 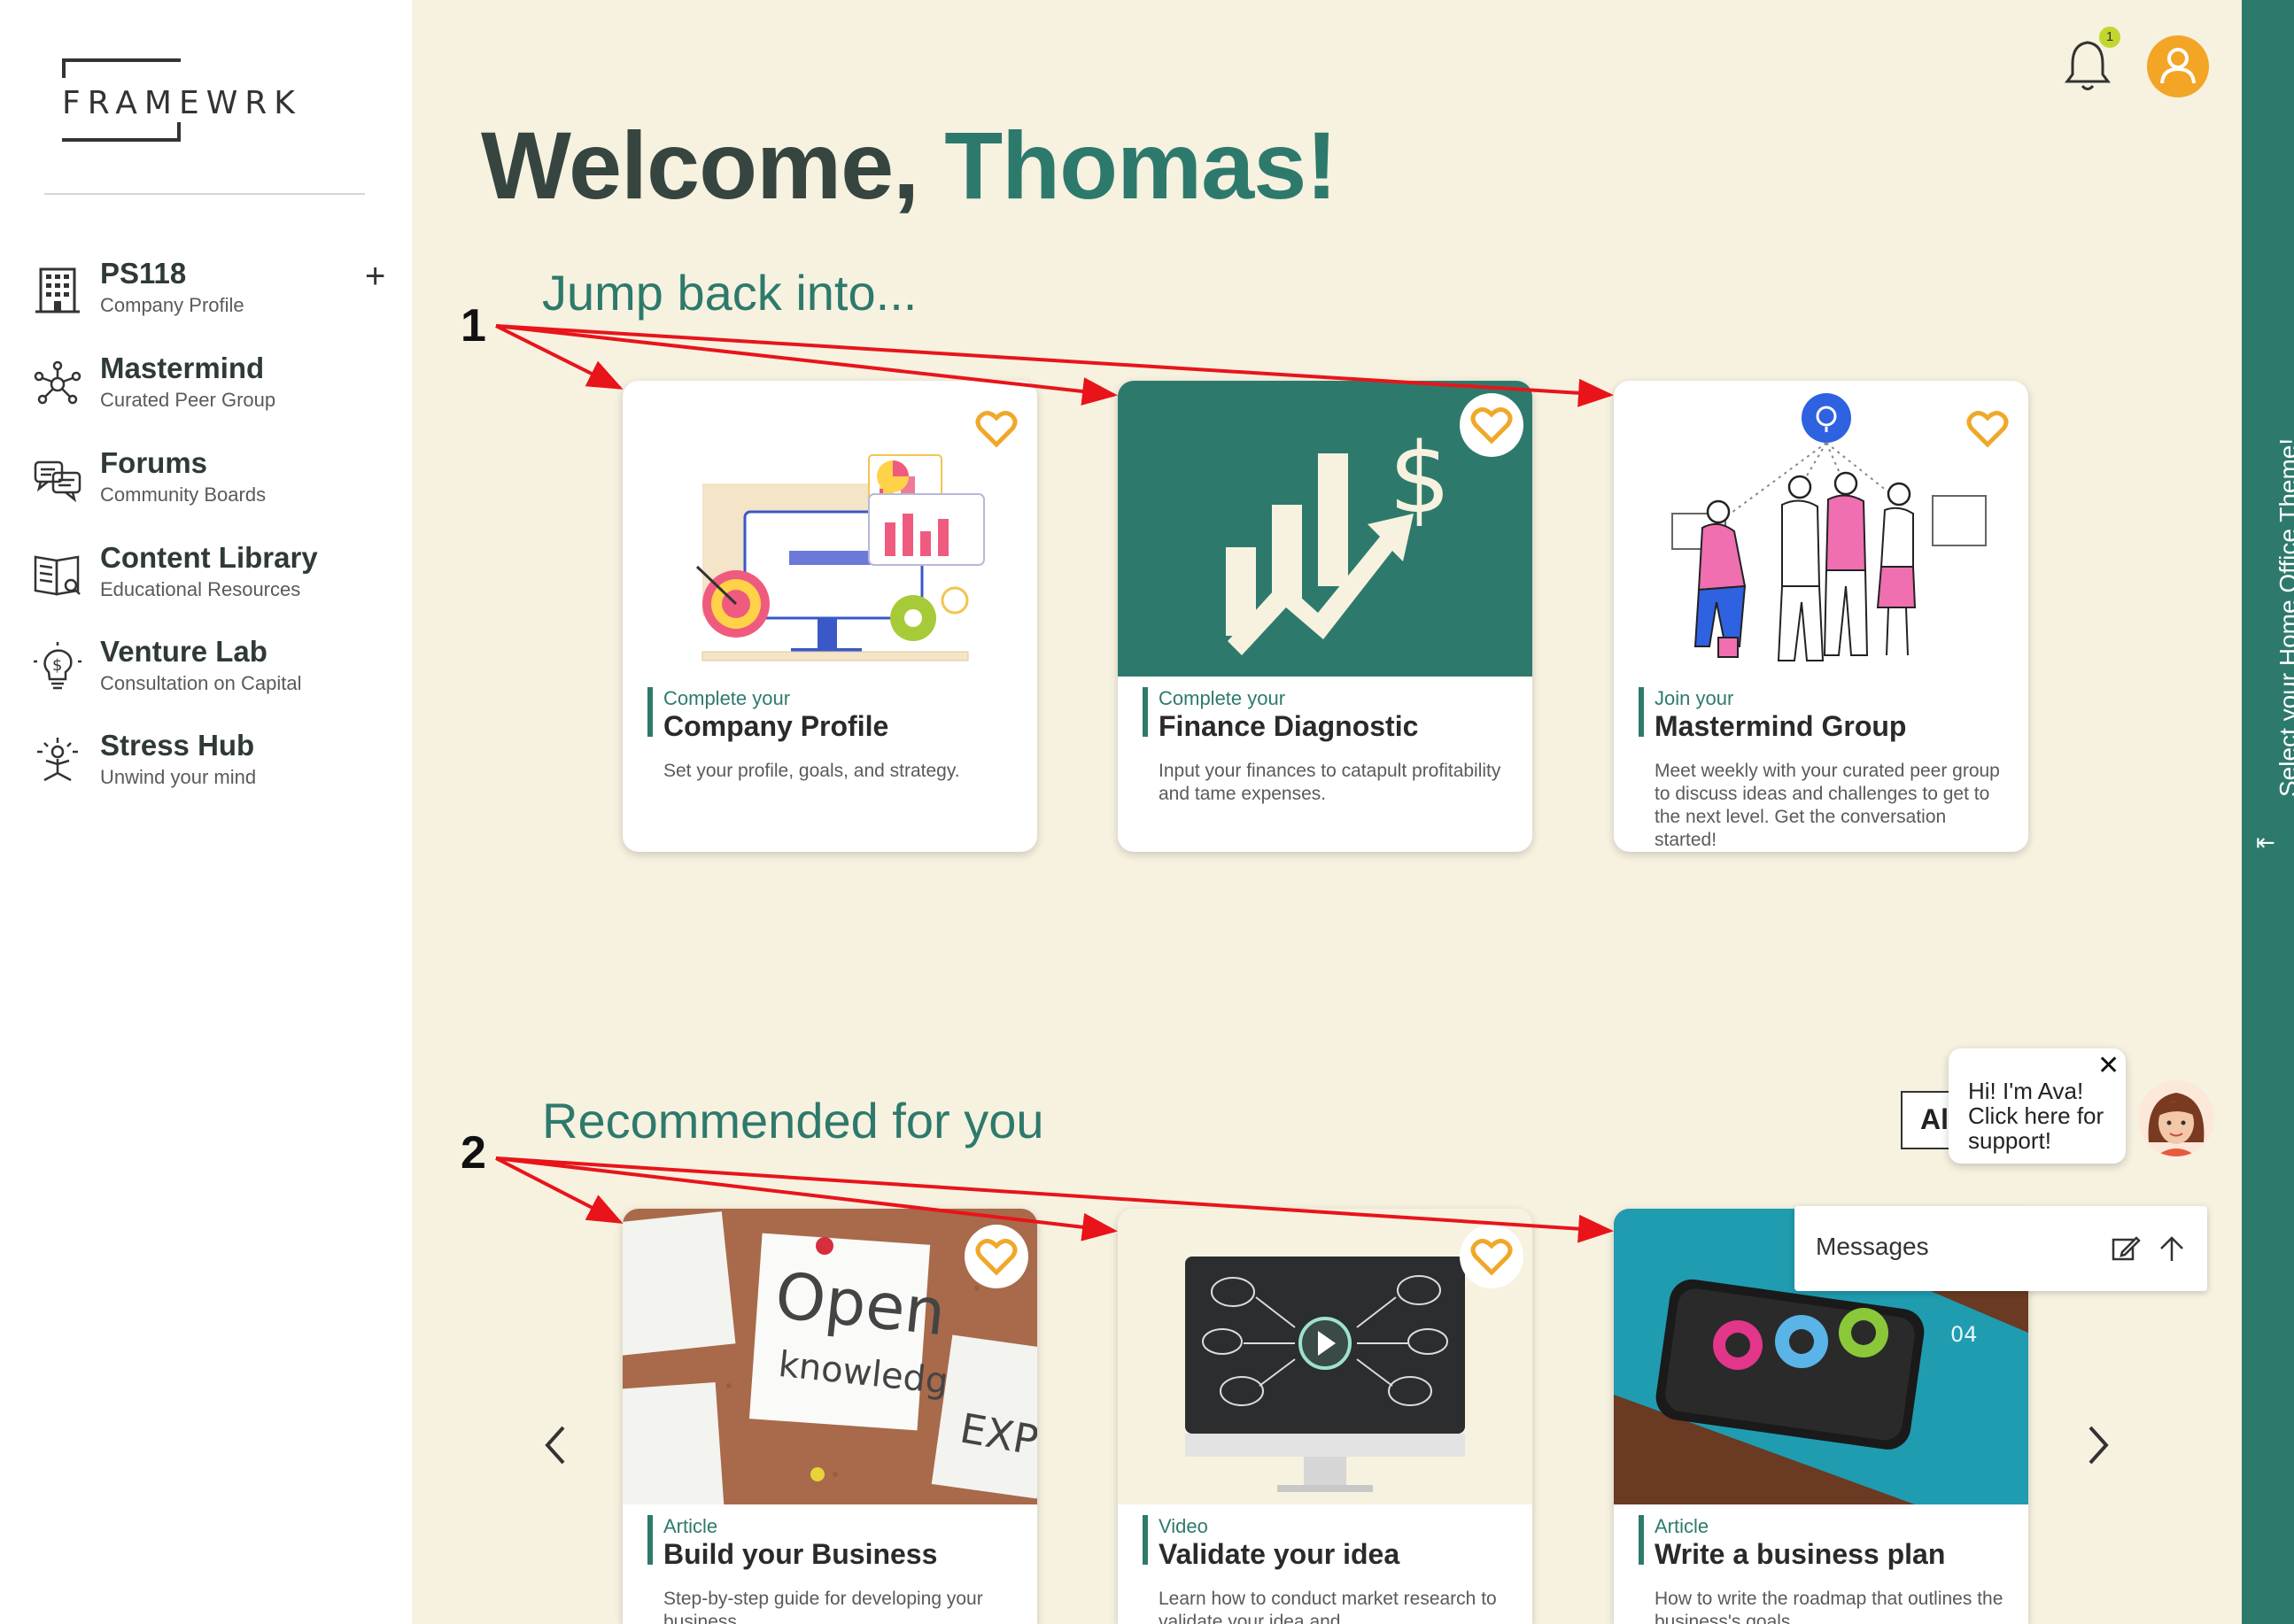 What do you see at coordinates (178, 746) in the screenshot?
I see `sidebar-item-title: Stress Hub` at bounding box center [178, 746].